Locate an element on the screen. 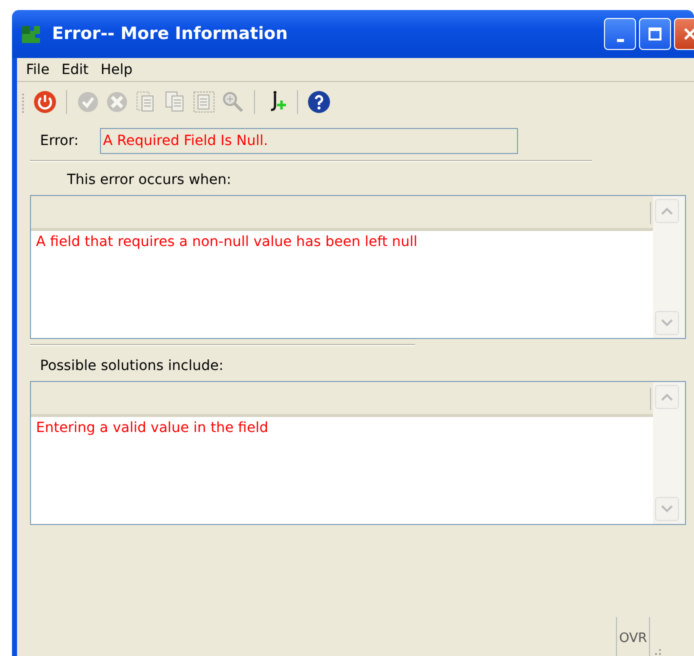 The width and height of the screenshot is (694, 656). menu-item: Edit is located at coordinates (75, 70).